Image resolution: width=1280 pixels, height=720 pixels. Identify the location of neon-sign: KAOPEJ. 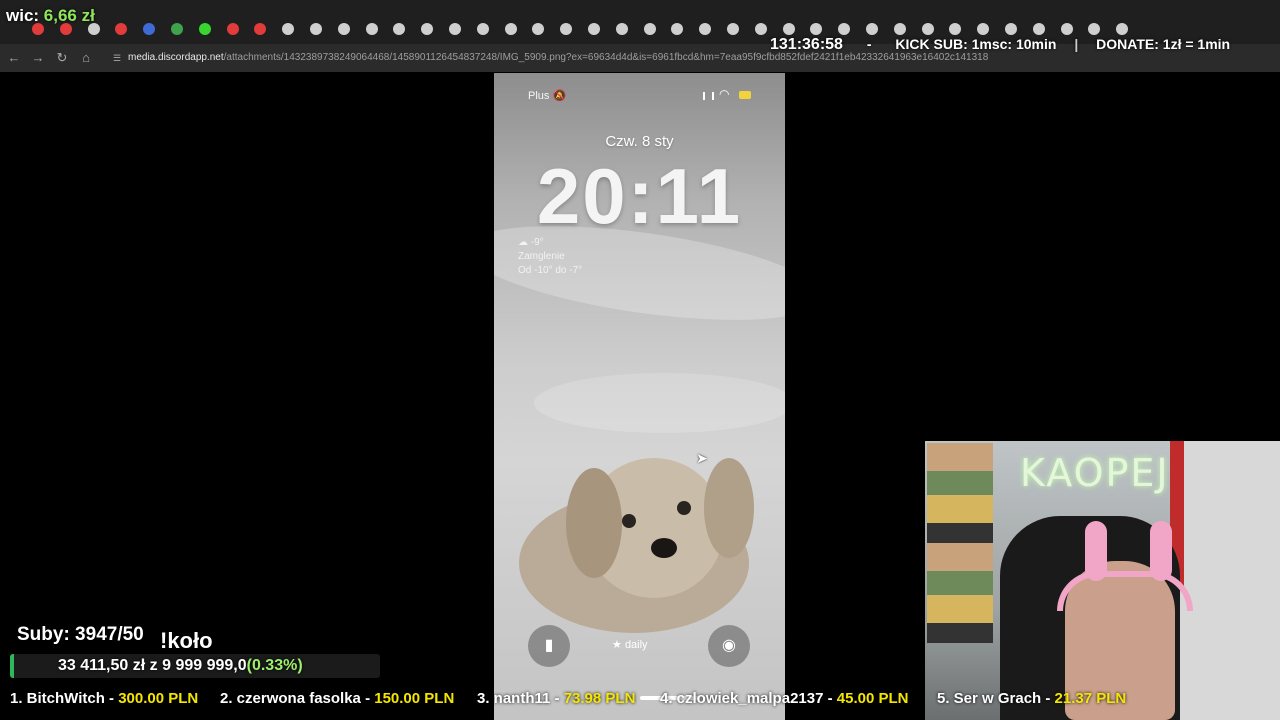
(1095, 473).